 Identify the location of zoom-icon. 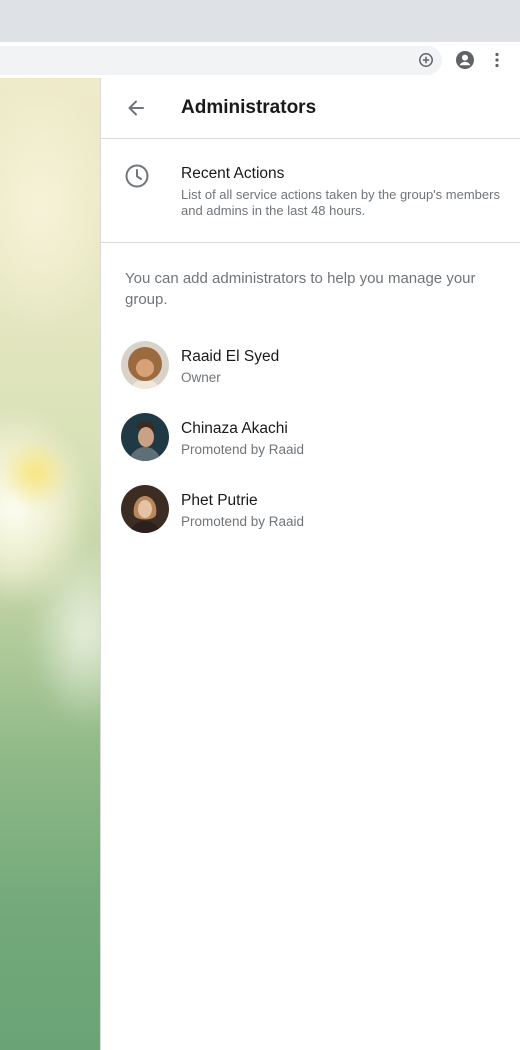
(426, 60).